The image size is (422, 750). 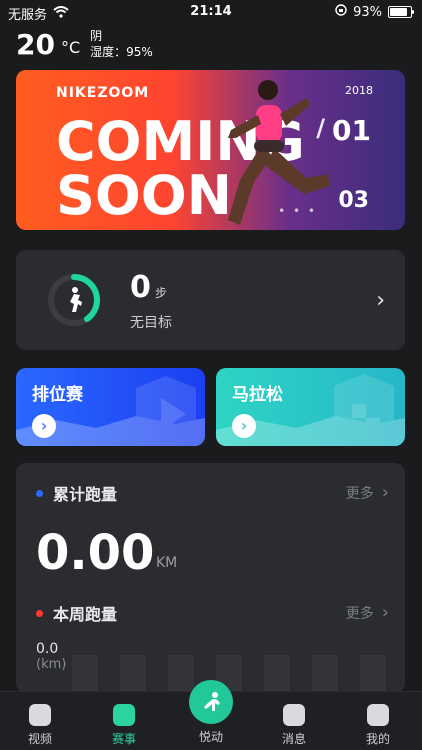 I want to click on messages-icon, so click(x=294, y=715).